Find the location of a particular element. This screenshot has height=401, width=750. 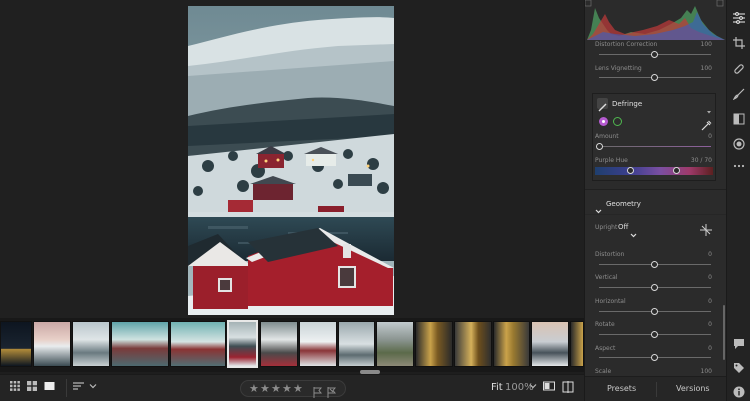

purple-hue-value: 30 / 70 is located at coordinates (701, 160).